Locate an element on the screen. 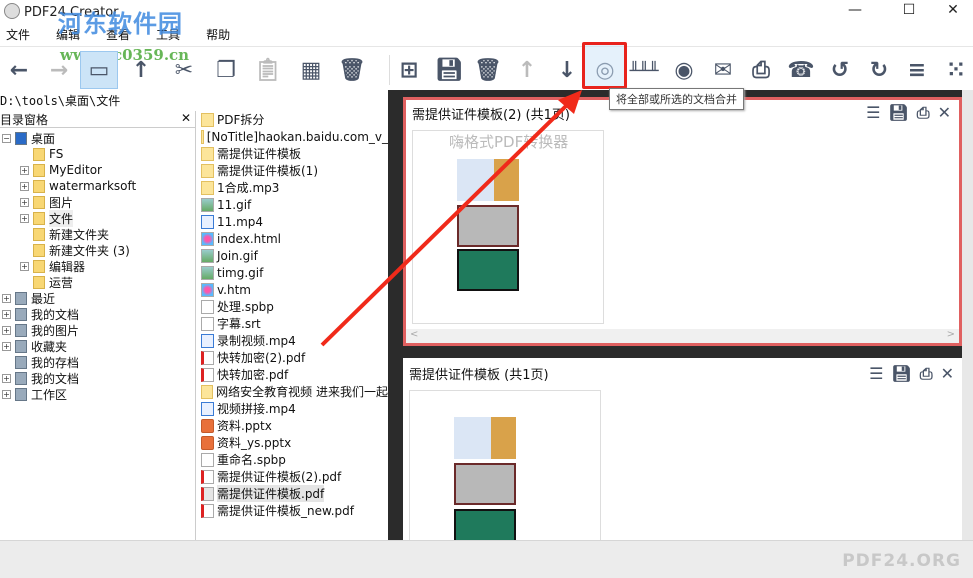 The height and width of the screenshot is (578, 973). page-thumbnail: 嗨格式PDF转换器 is located at coordinates (508, 227).